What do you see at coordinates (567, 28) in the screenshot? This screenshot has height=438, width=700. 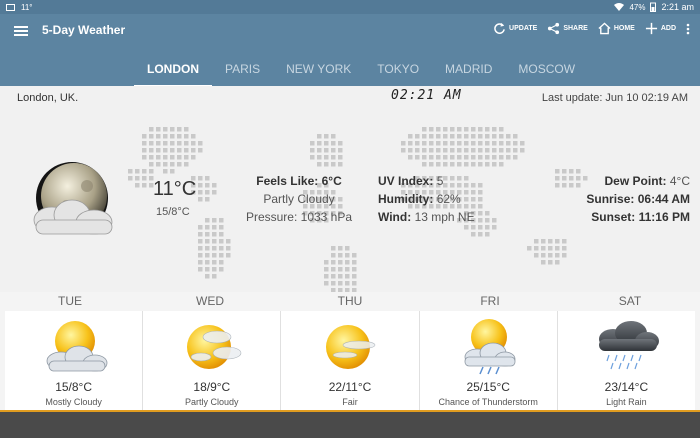 I see `share-button: SHARE` at bounding box center [567, 28].